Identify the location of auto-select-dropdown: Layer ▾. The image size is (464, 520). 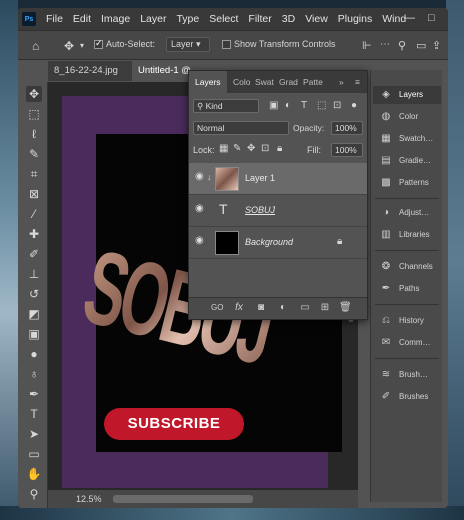
(188, 44).